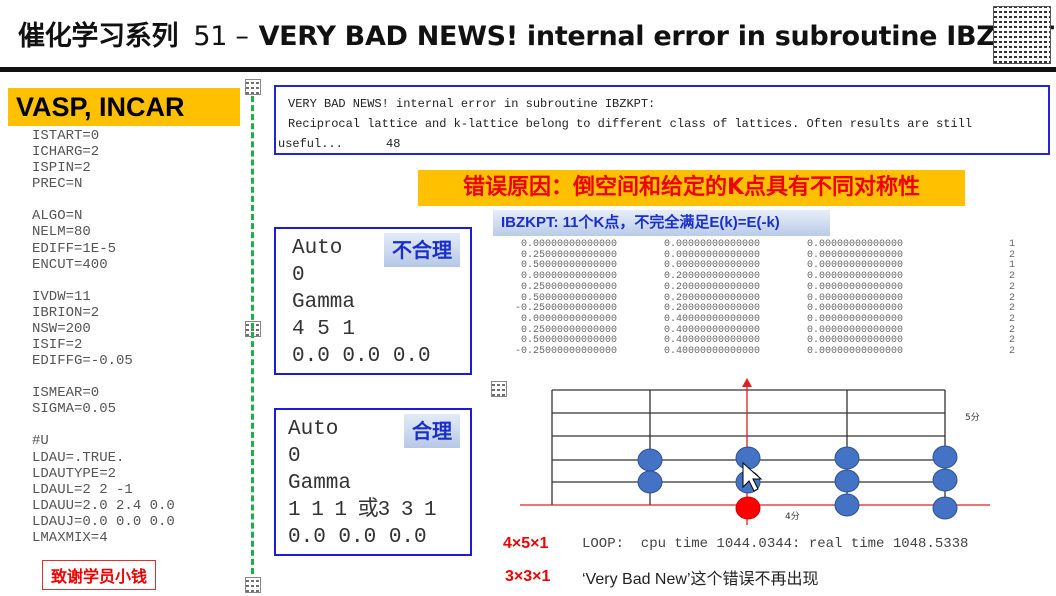 The image size is (1056, 596). I want to click on error-cause: 错误原因：倒空间和给定的K点具有不同对称性, so click(691, 188).